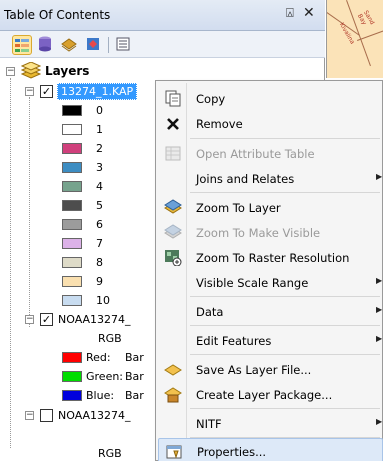  Describe the element at coordinates (173, 395) in the screenshot. I see `layer-package-icon` at that location.